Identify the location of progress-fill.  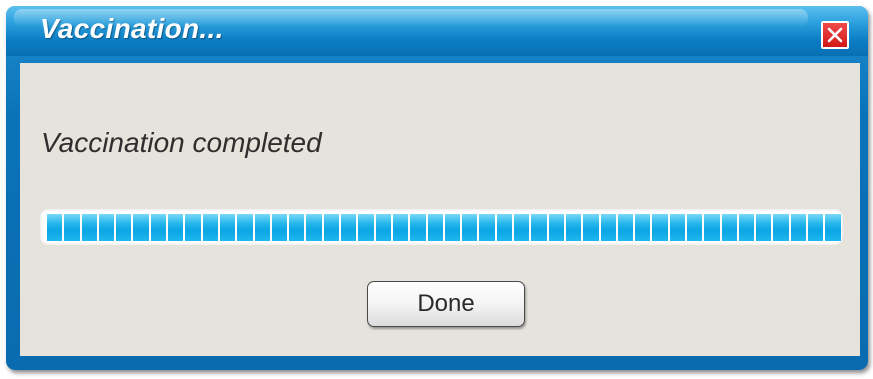
(444, 227).